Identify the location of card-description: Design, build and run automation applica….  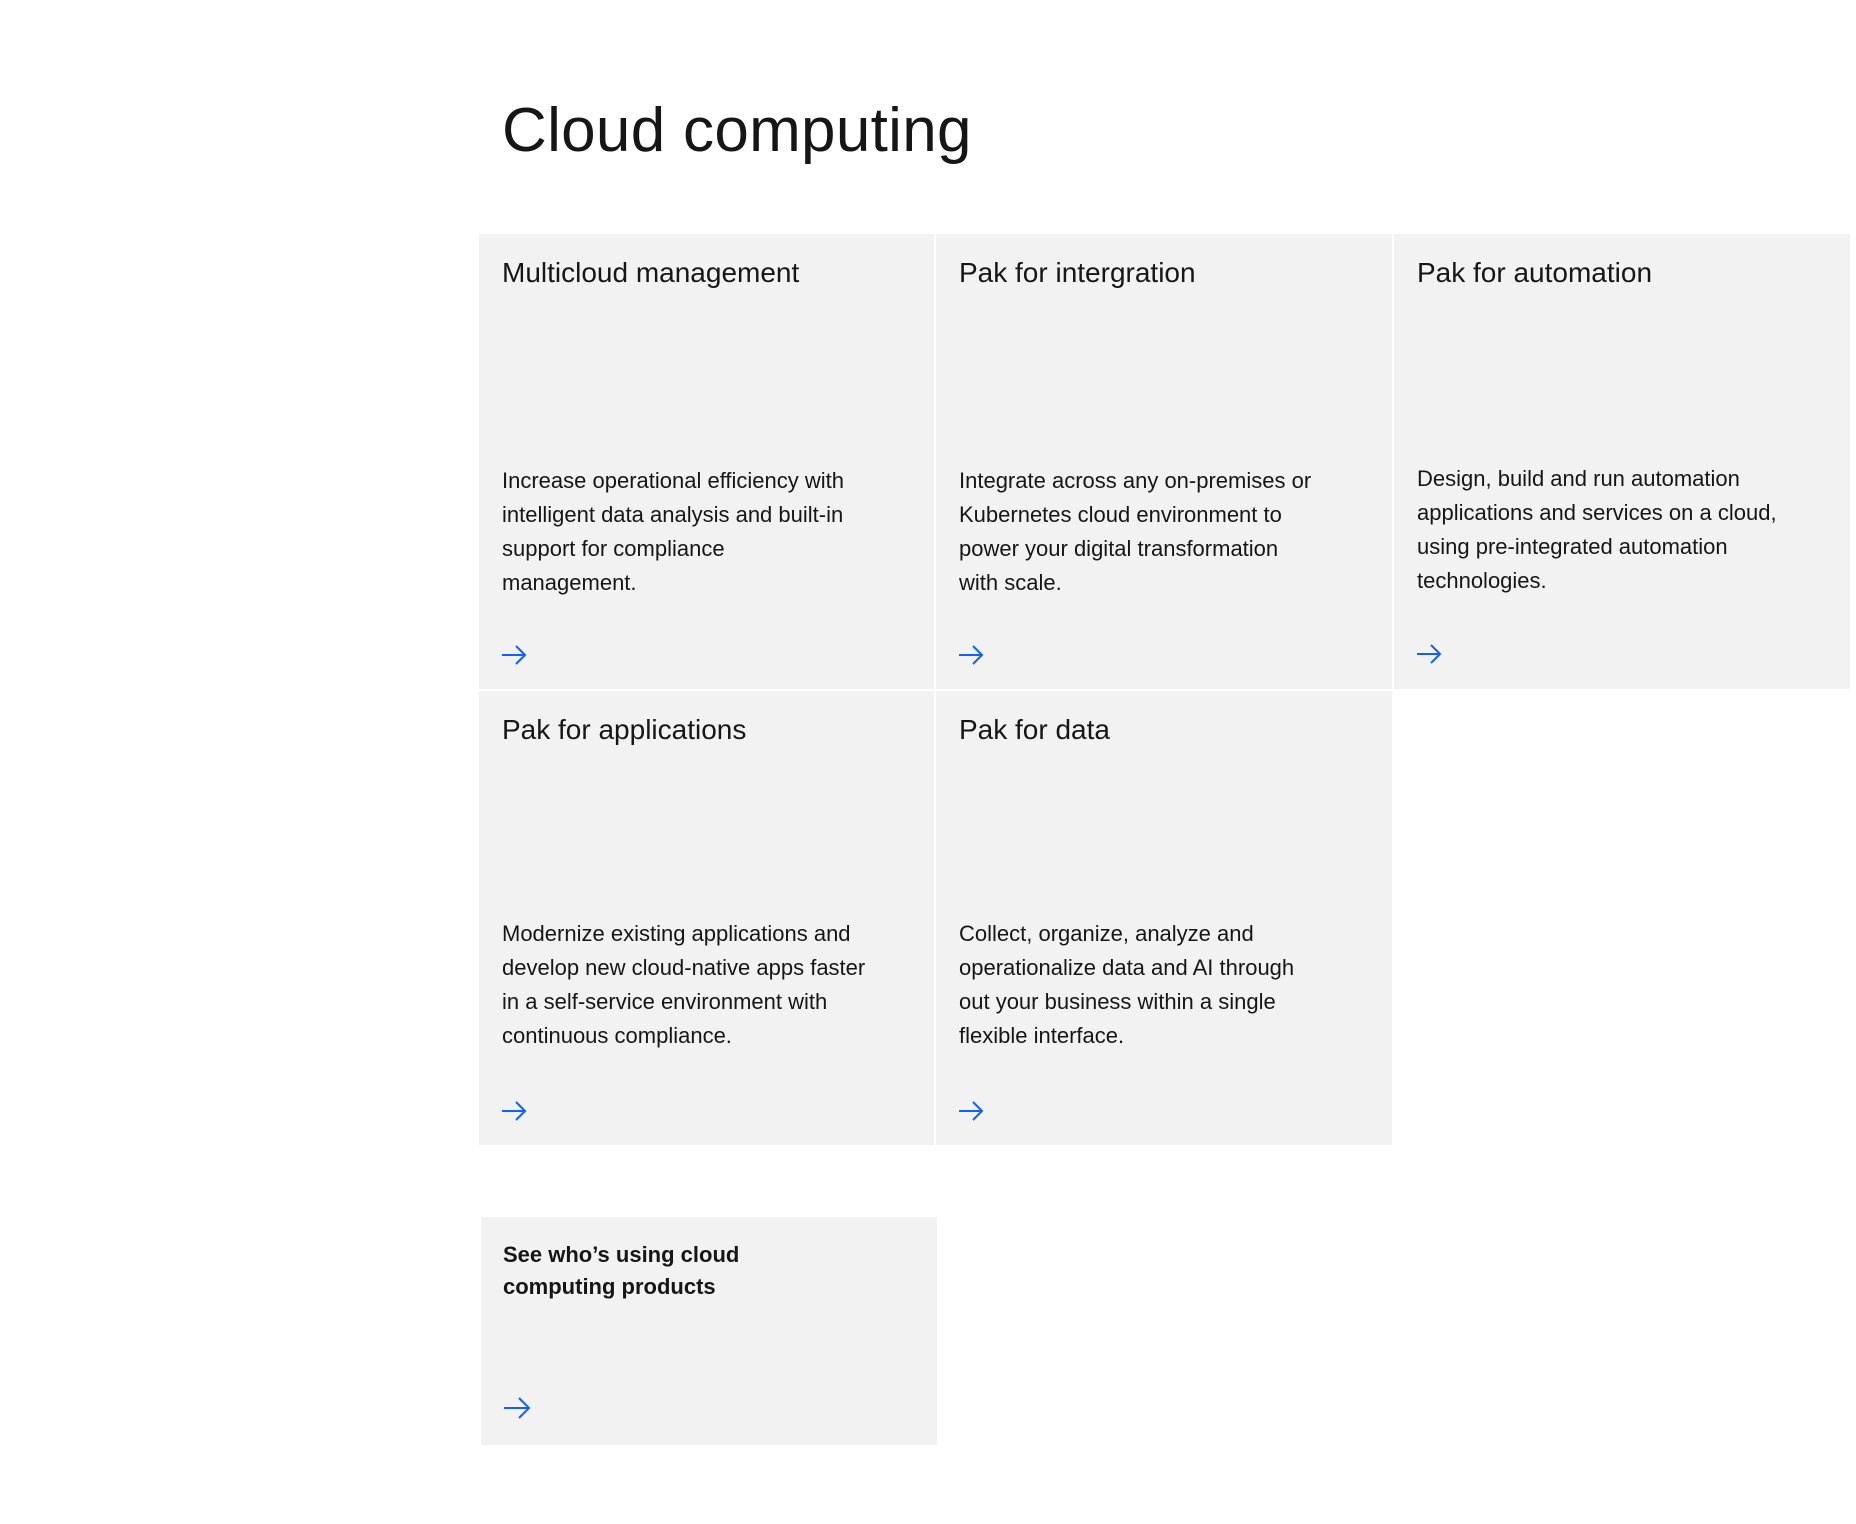
(1597, 529).